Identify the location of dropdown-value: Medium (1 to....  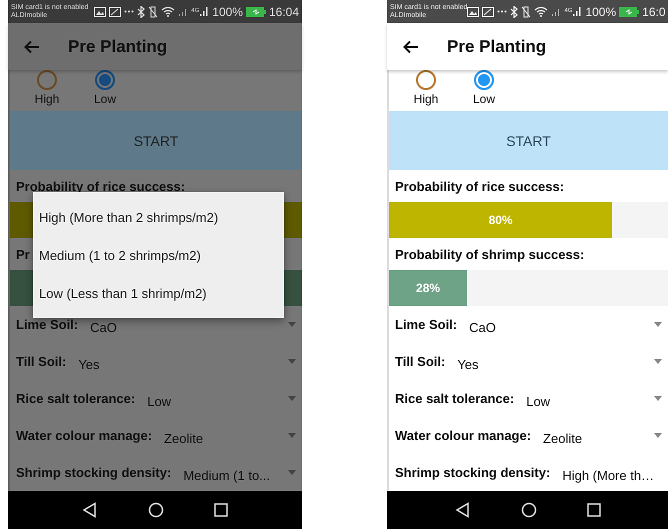
(229, 475).